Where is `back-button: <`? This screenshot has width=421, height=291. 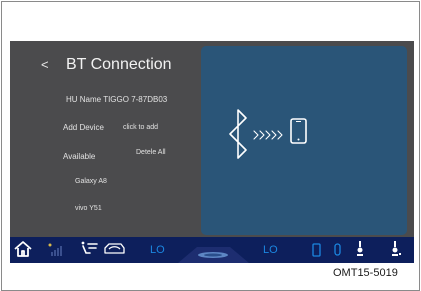 back-button: < is located at coordinates (45, 65).